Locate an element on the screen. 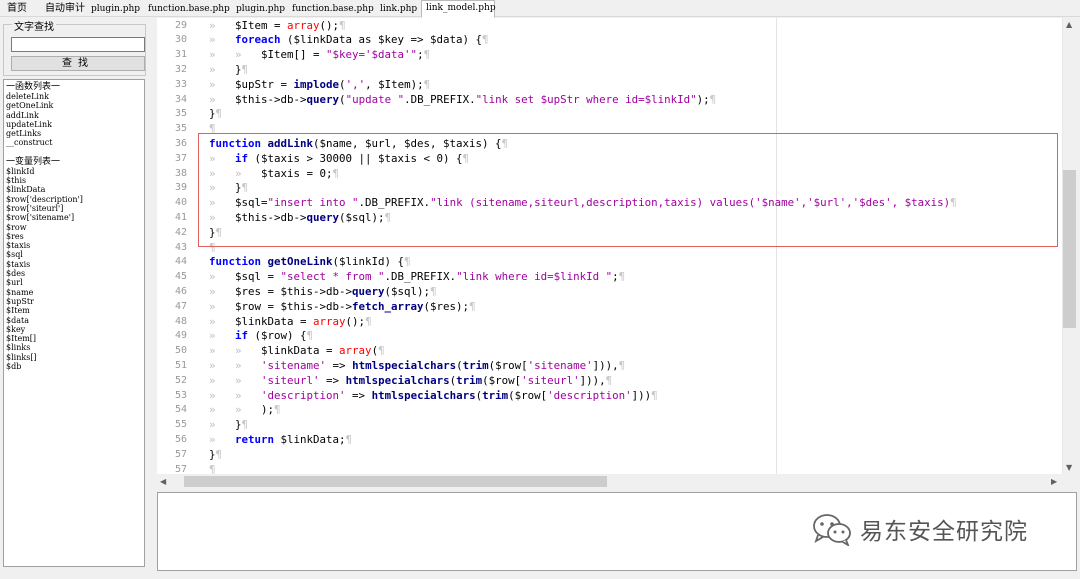 The image size is (1080, 579). text-search-group: 文字查找 查找 is located at coordinates (74, 47).